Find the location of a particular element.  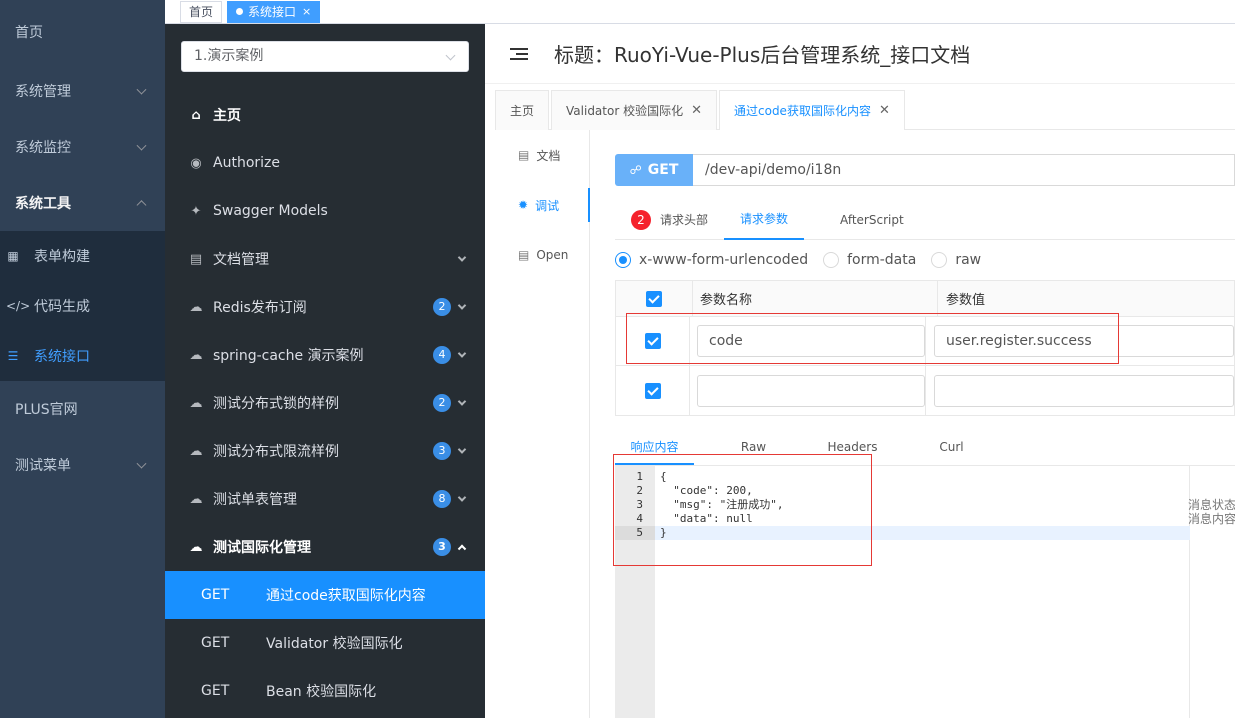

api-item-validator-i18n: GET Validator 校验国际化 is located at coordinates (325, 643).